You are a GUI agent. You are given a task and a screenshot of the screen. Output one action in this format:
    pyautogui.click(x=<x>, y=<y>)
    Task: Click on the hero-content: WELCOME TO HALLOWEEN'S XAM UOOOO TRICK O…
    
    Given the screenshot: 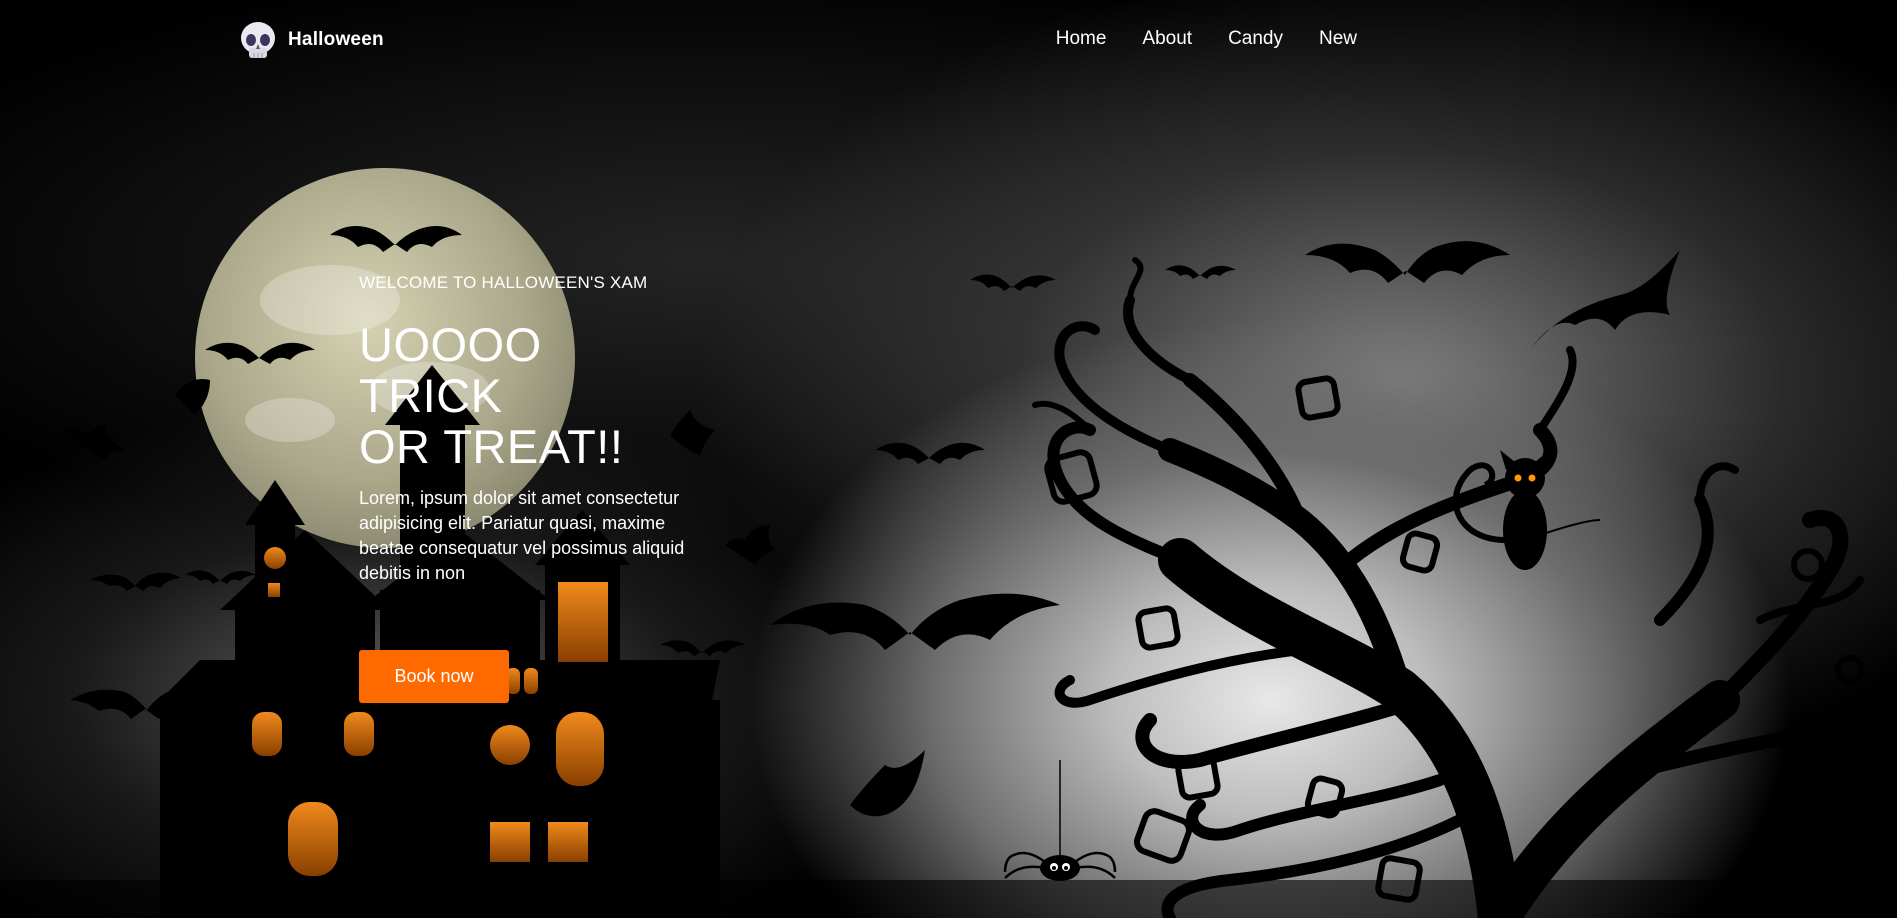 What is the action you would take?
    pyautogui.click(x=524, y=488)
    